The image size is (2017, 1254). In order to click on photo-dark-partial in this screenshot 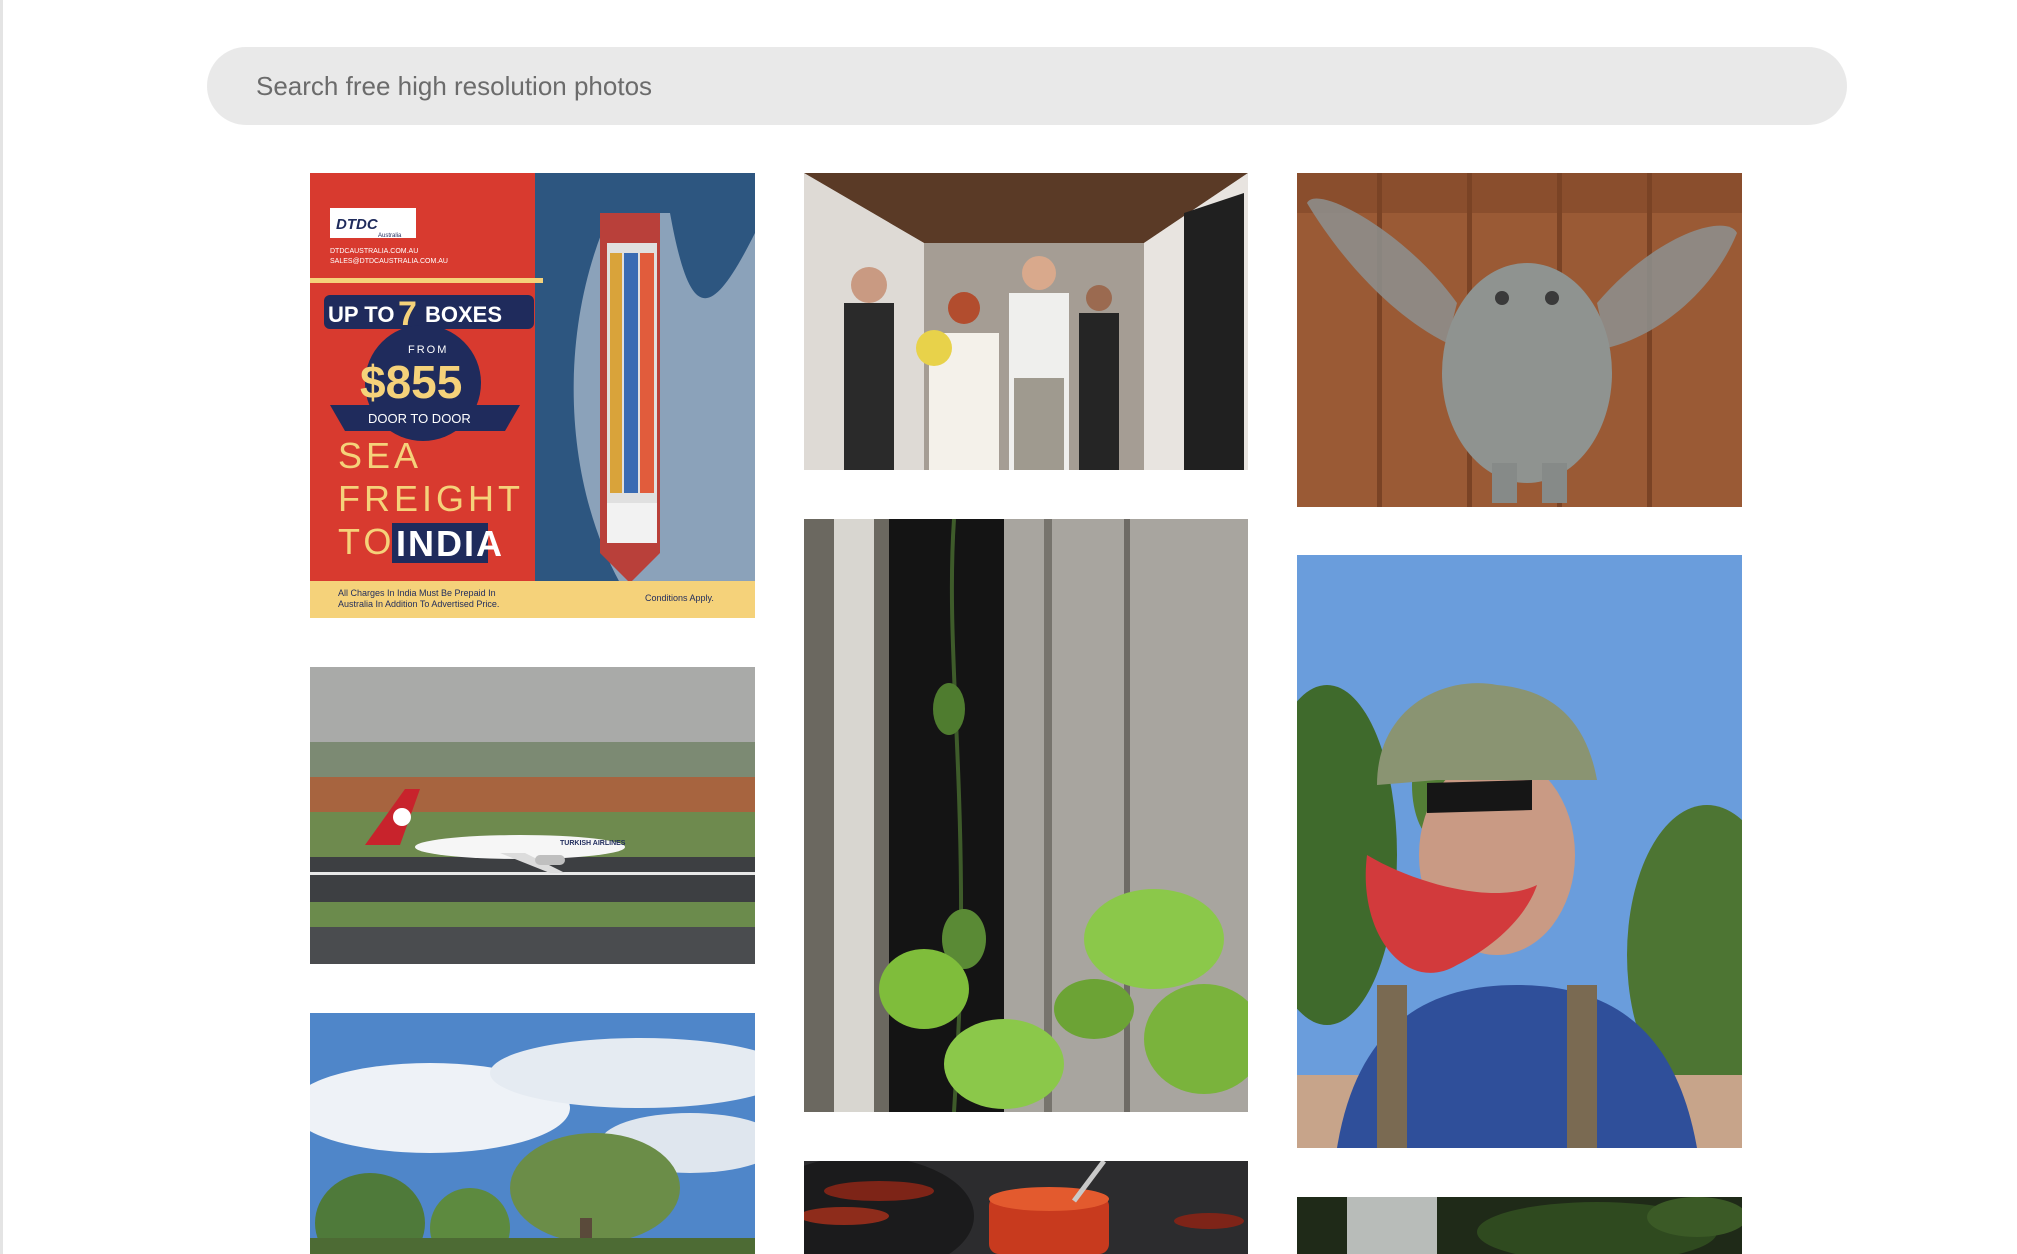, I will do `click(1519, 1225)`.